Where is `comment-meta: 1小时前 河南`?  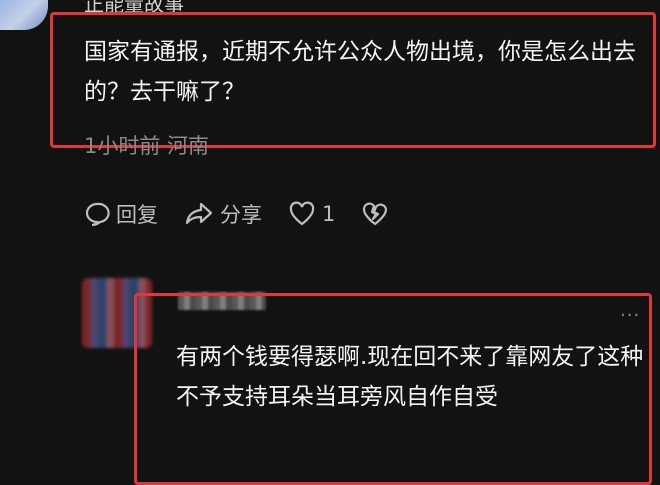 comment-meta: 1小时前 河南 is located at coordinates (147, 146).